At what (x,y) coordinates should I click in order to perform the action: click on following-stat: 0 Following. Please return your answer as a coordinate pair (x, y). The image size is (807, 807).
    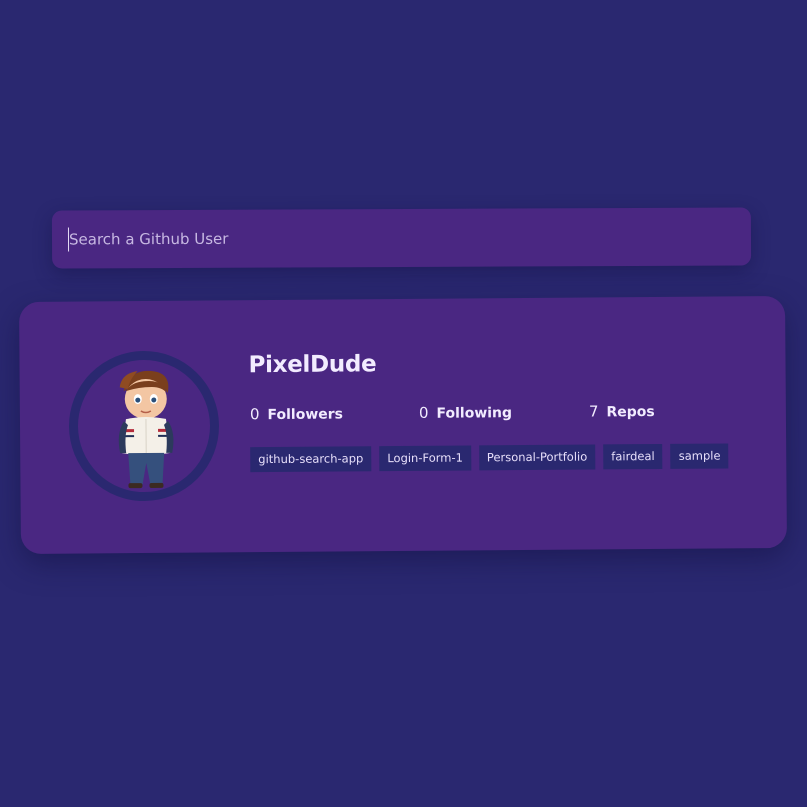
    Looking at the image, I should click on (465, 412).